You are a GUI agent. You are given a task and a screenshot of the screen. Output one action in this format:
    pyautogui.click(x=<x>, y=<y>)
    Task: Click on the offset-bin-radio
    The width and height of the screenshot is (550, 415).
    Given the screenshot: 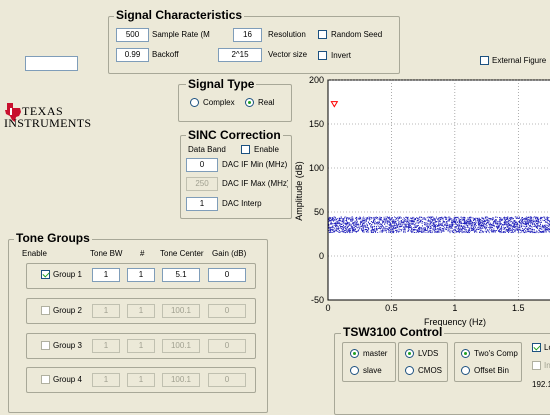 What is the action you would take?
    pyautogui.click(x=465, y=370)
    